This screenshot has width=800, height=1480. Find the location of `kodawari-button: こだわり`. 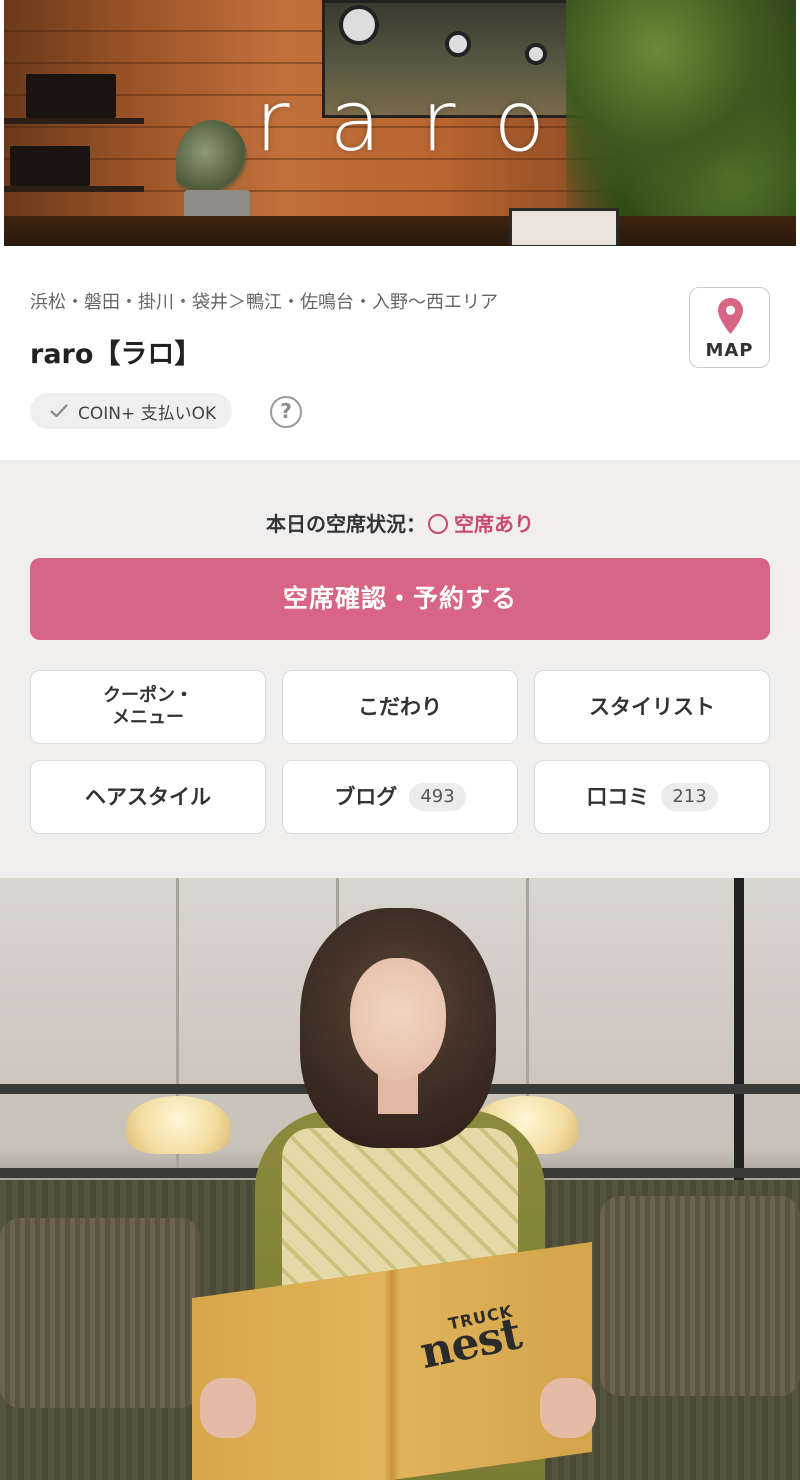

kodawari-button: こだわり is located at coordinates (400, 707).